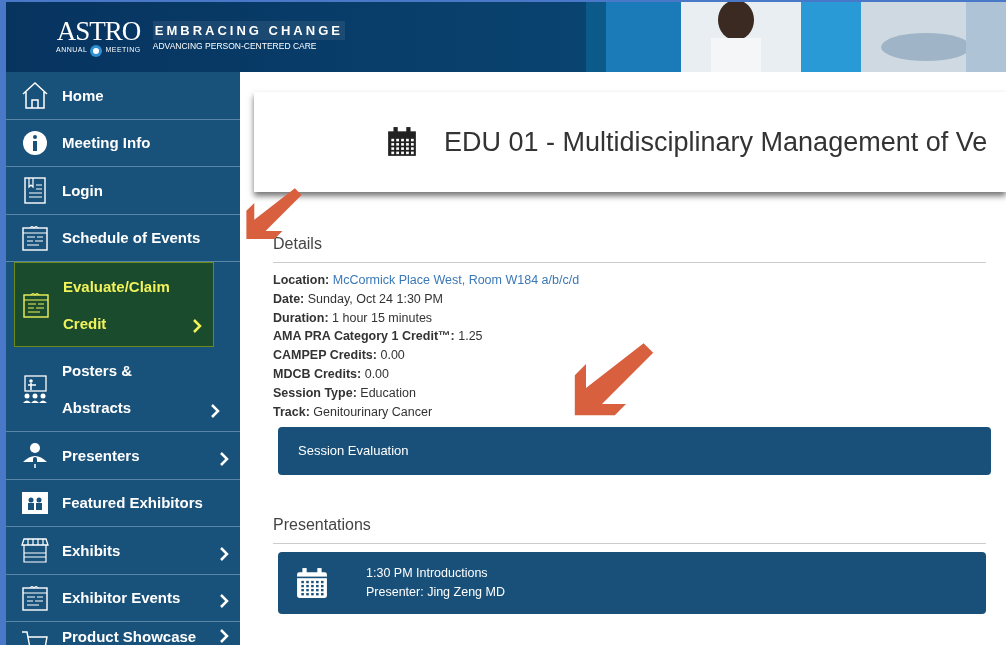  What do you see at coordinates (353, 318) in the screenshot?
I see `detail-line: Duration: 1 hour 15 minutes` at bounding box center [353, 318].